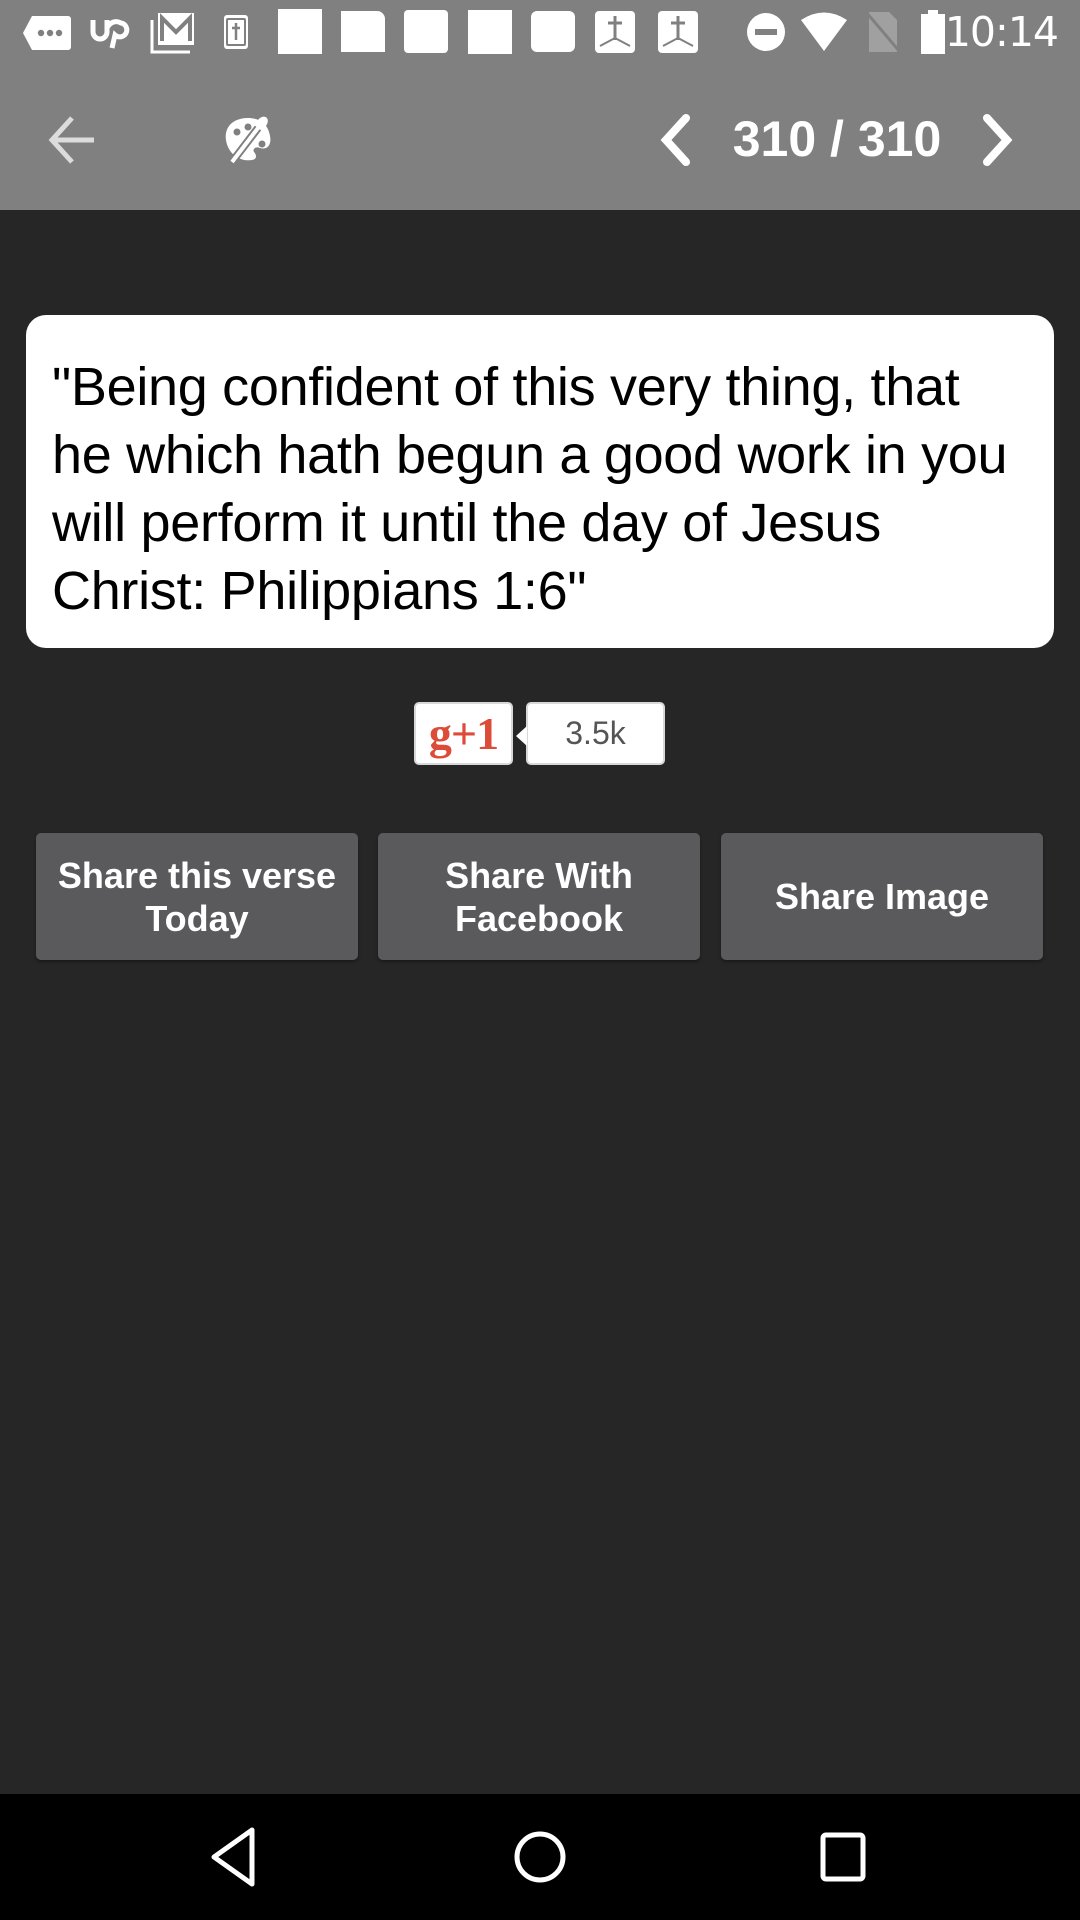 The image size is (1080, 1920). I want to click on wifi-icon, so click(824, 31).